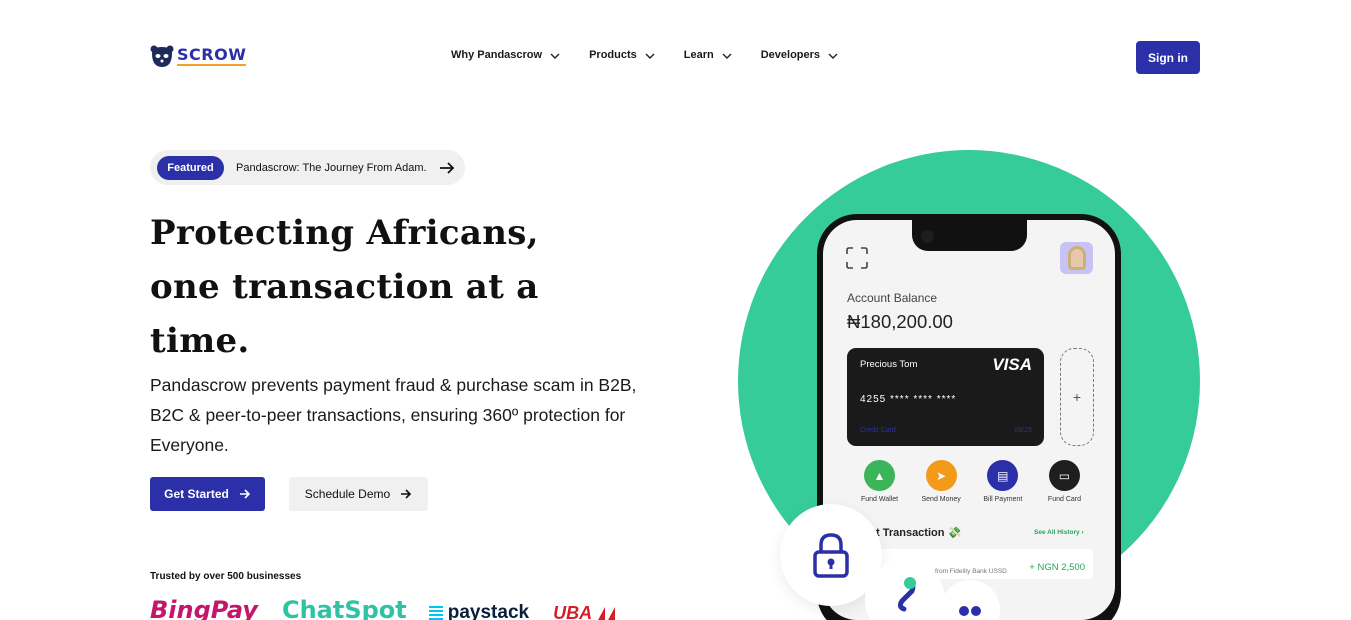 The width and height of the screenshot is (1351, 620). Describe the element at coordinates (970, 611) in the screenshot. I see `users-icon` at that location.